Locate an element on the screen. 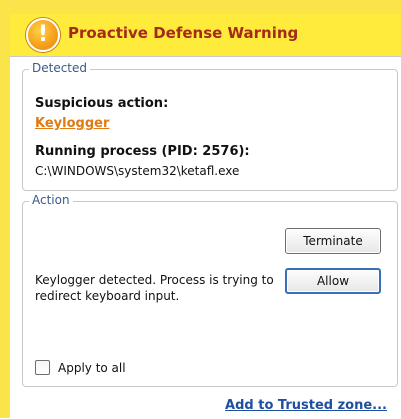 The image size is (401, 419). window-title: Proactive Defense Warning is located at coordinates (183, 33).